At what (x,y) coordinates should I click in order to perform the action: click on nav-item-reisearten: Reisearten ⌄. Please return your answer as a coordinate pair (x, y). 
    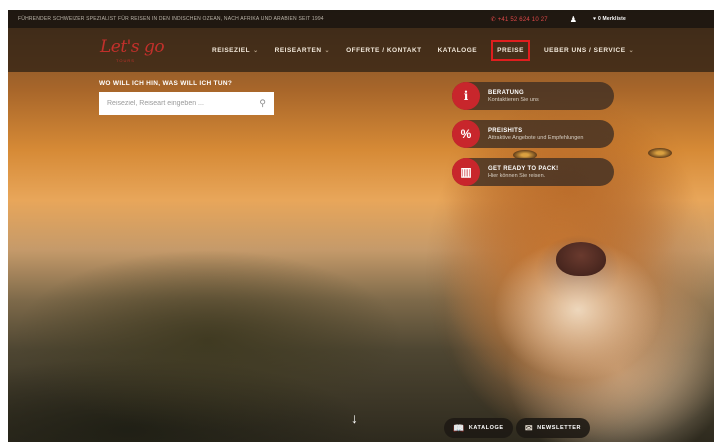
    Looking at the image, I should click on (302, 50).